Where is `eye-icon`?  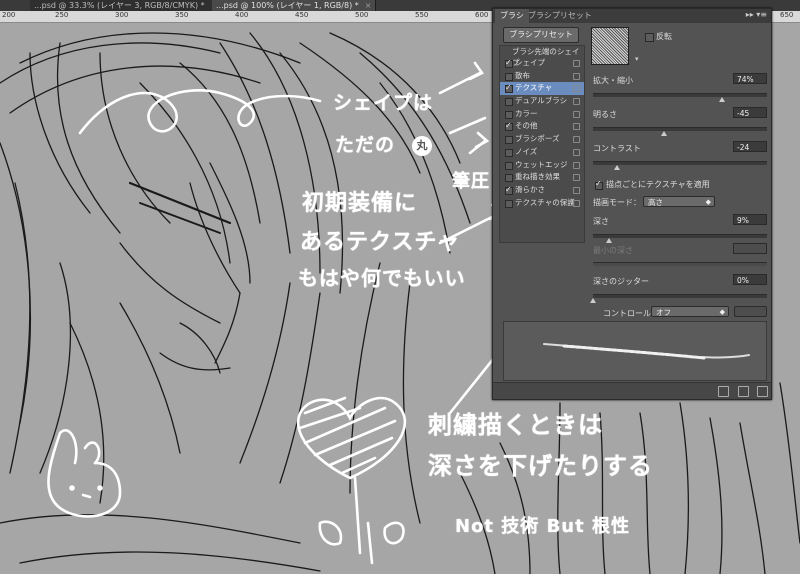
eye-icon is located at coordinates (723, 391).